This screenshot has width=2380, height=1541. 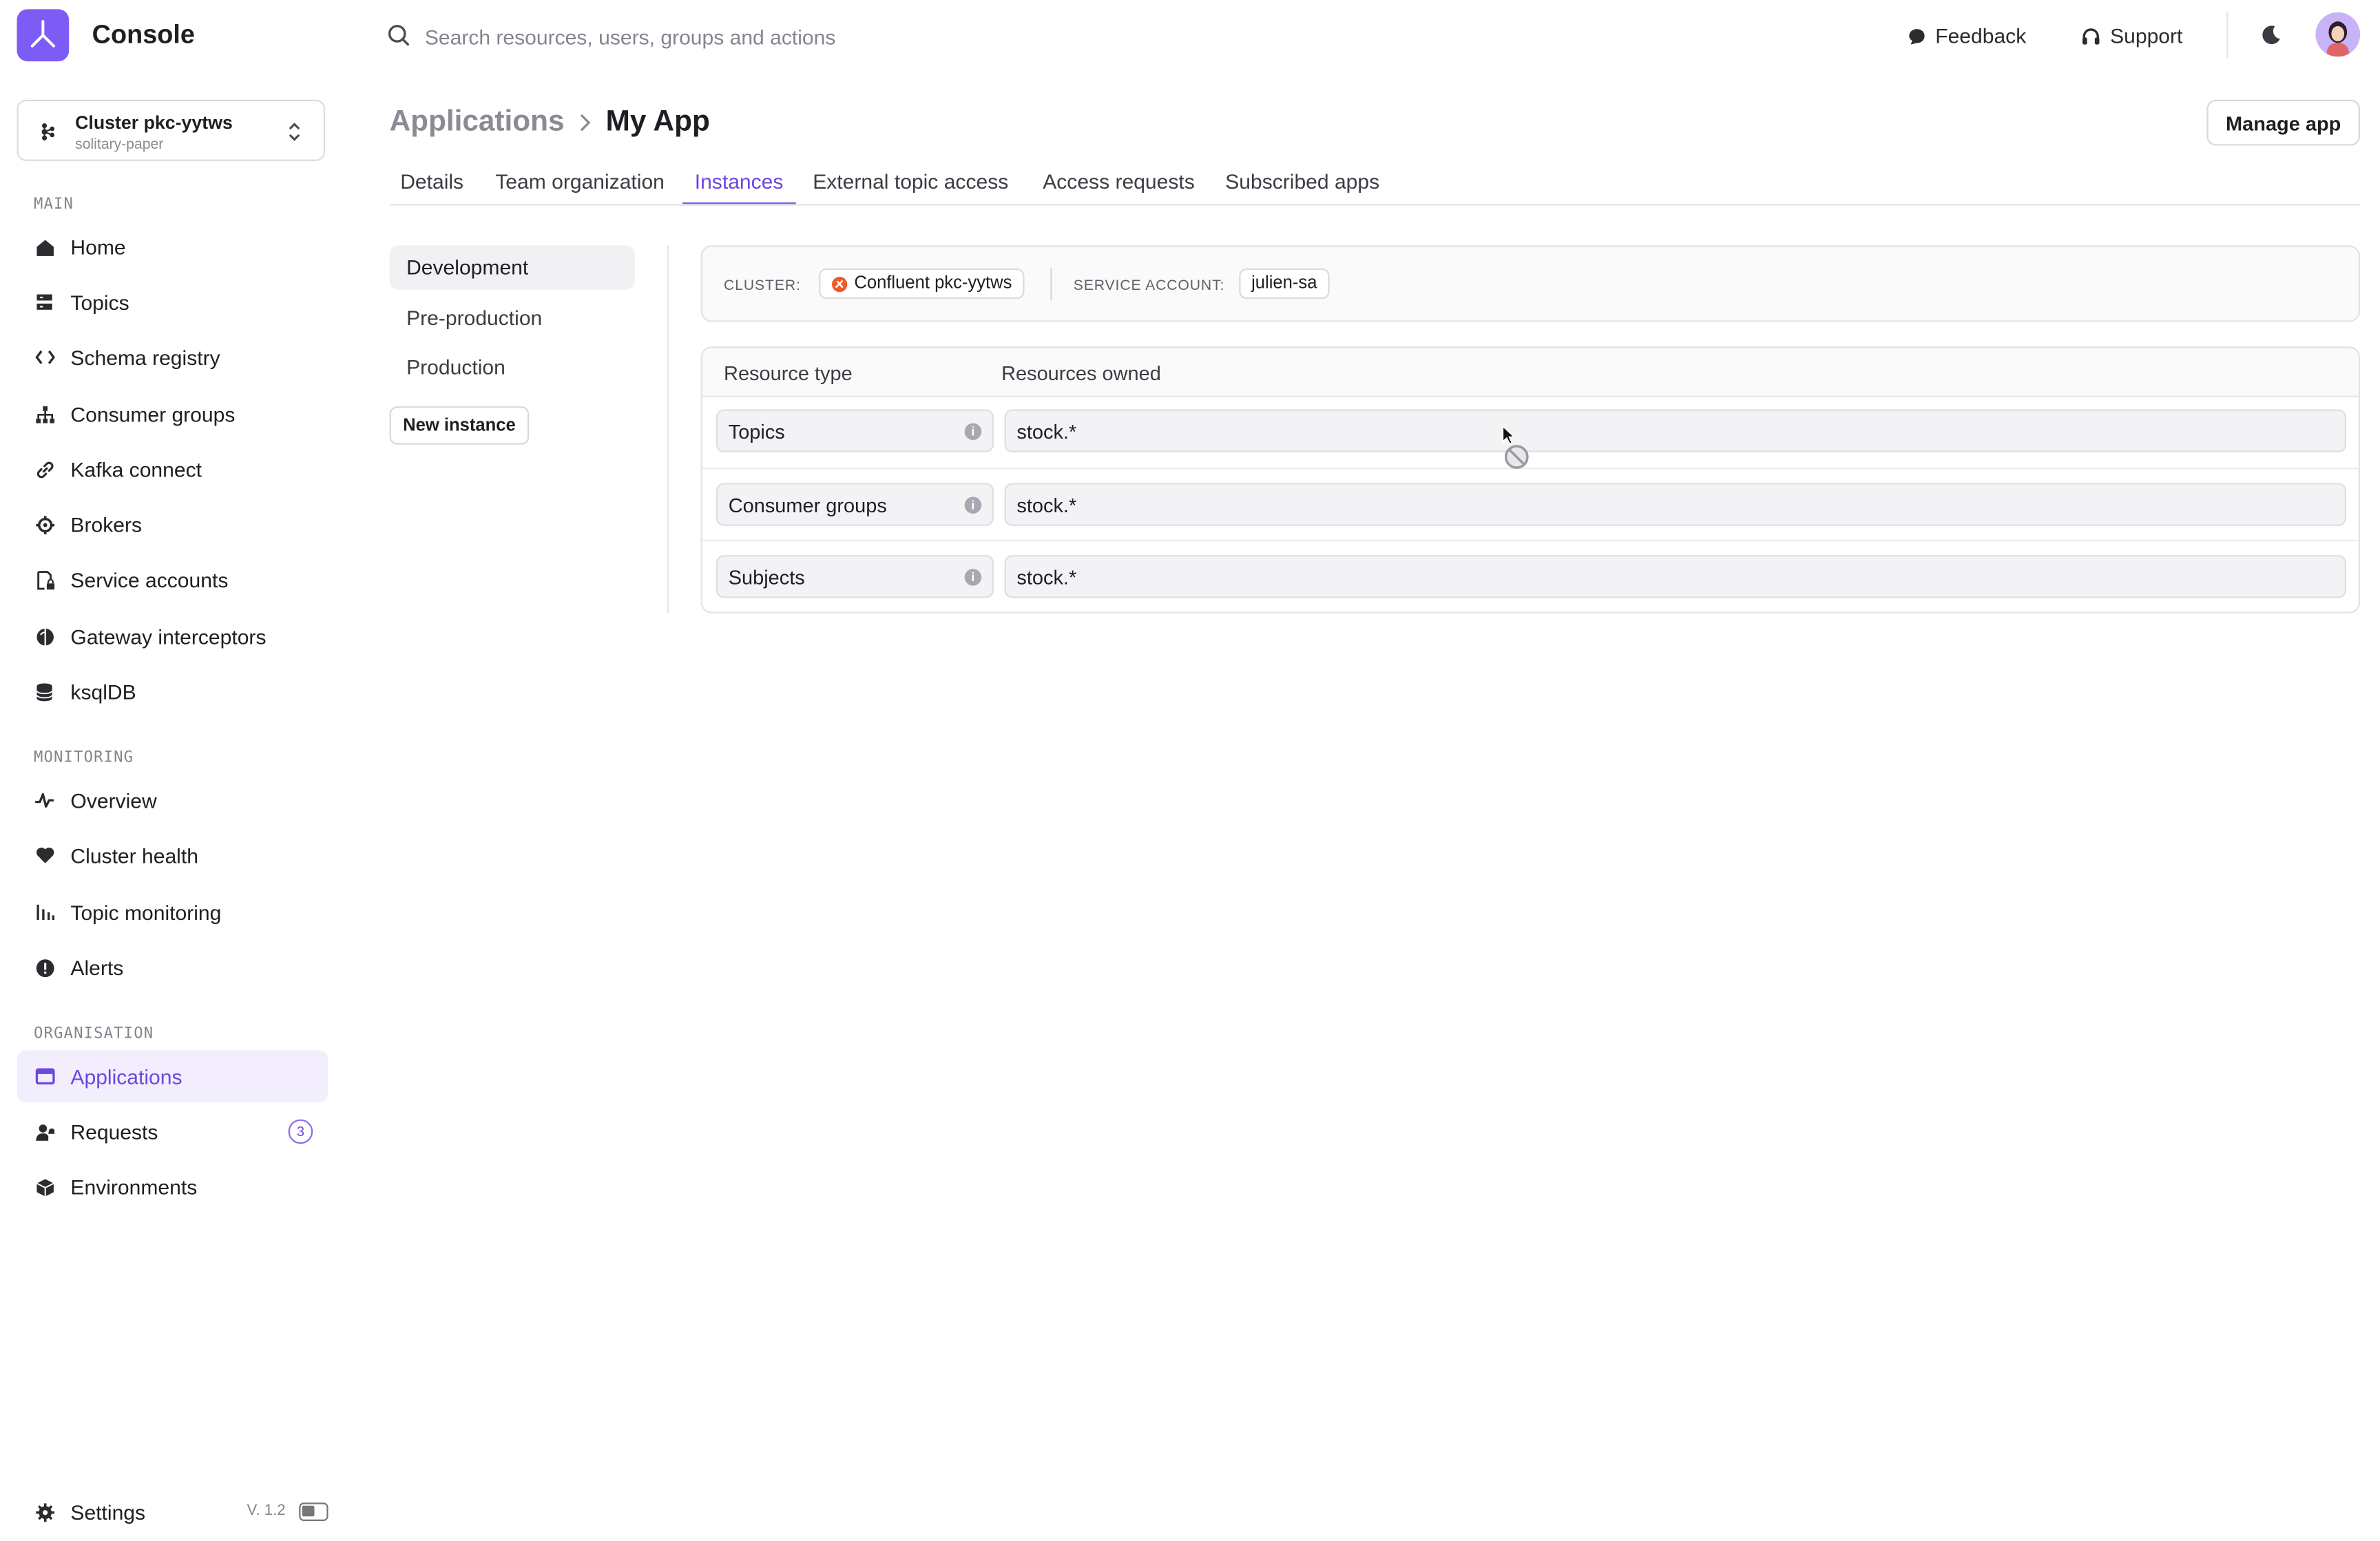 I want to click on nav-item-schema-registry: Schema registry, so click(x=172, y=357).